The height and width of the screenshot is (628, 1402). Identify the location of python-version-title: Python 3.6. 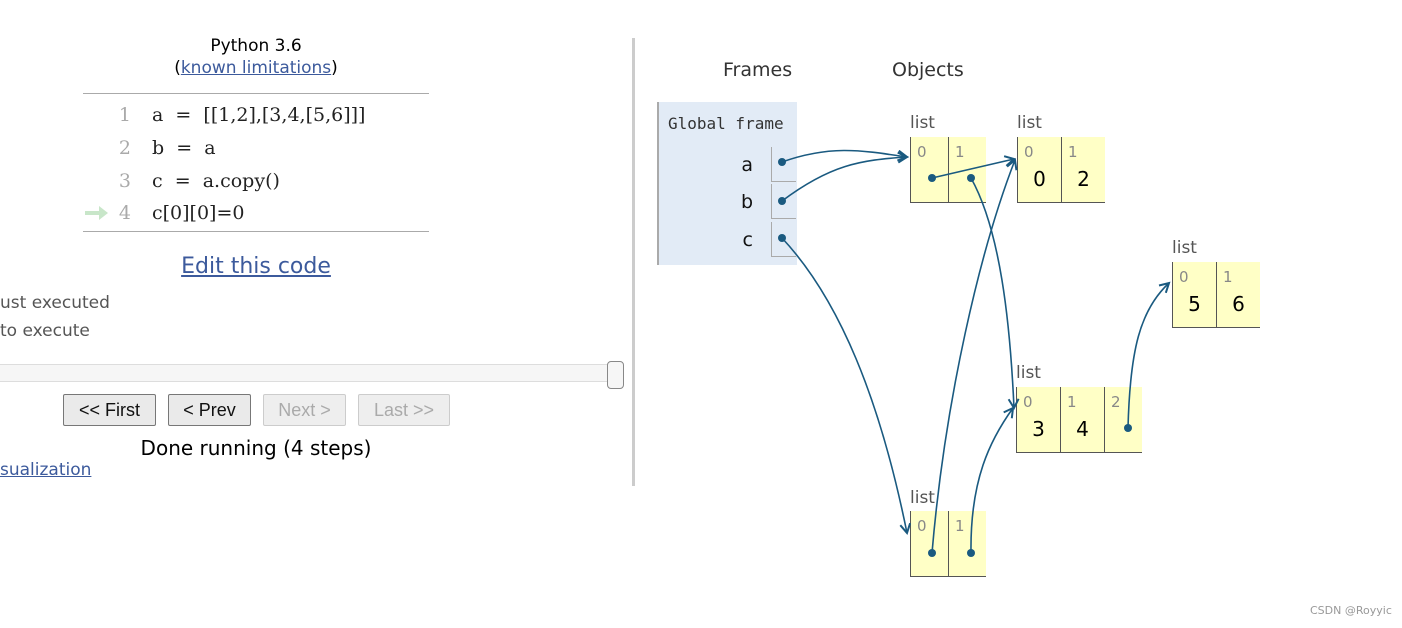
(256, 46).